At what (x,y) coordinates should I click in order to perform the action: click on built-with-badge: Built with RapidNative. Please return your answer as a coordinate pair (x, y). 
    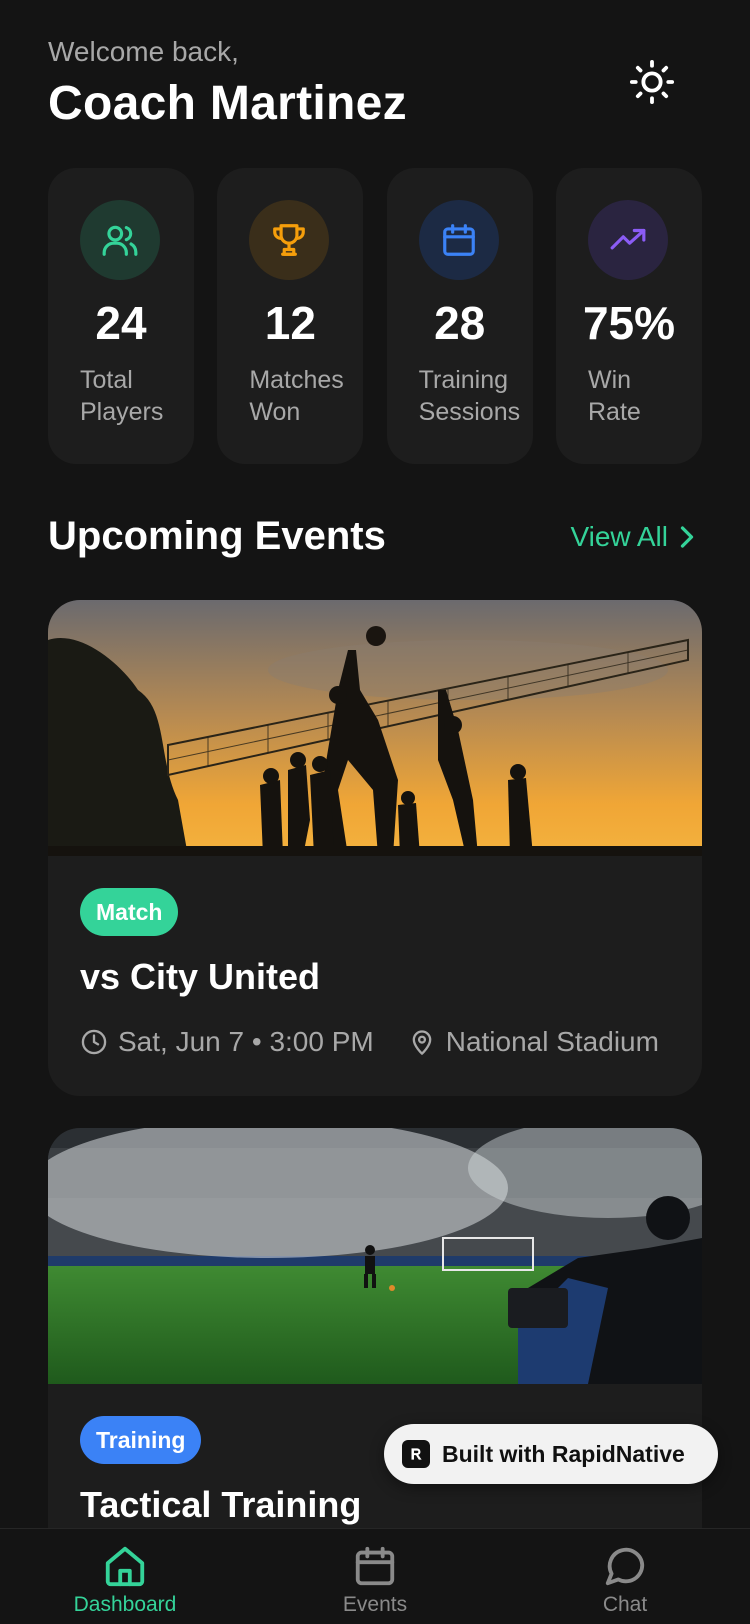
    Looking at the image, I should click on (551, 1454).